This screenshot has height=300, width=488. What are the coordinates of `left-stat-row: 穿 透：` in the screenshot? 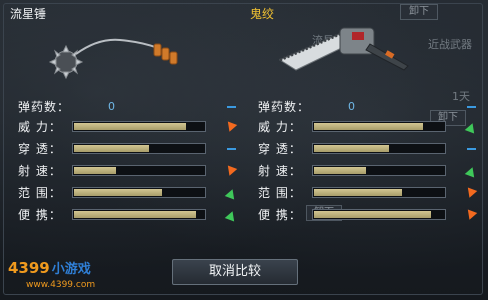 It's located at (124, 149).